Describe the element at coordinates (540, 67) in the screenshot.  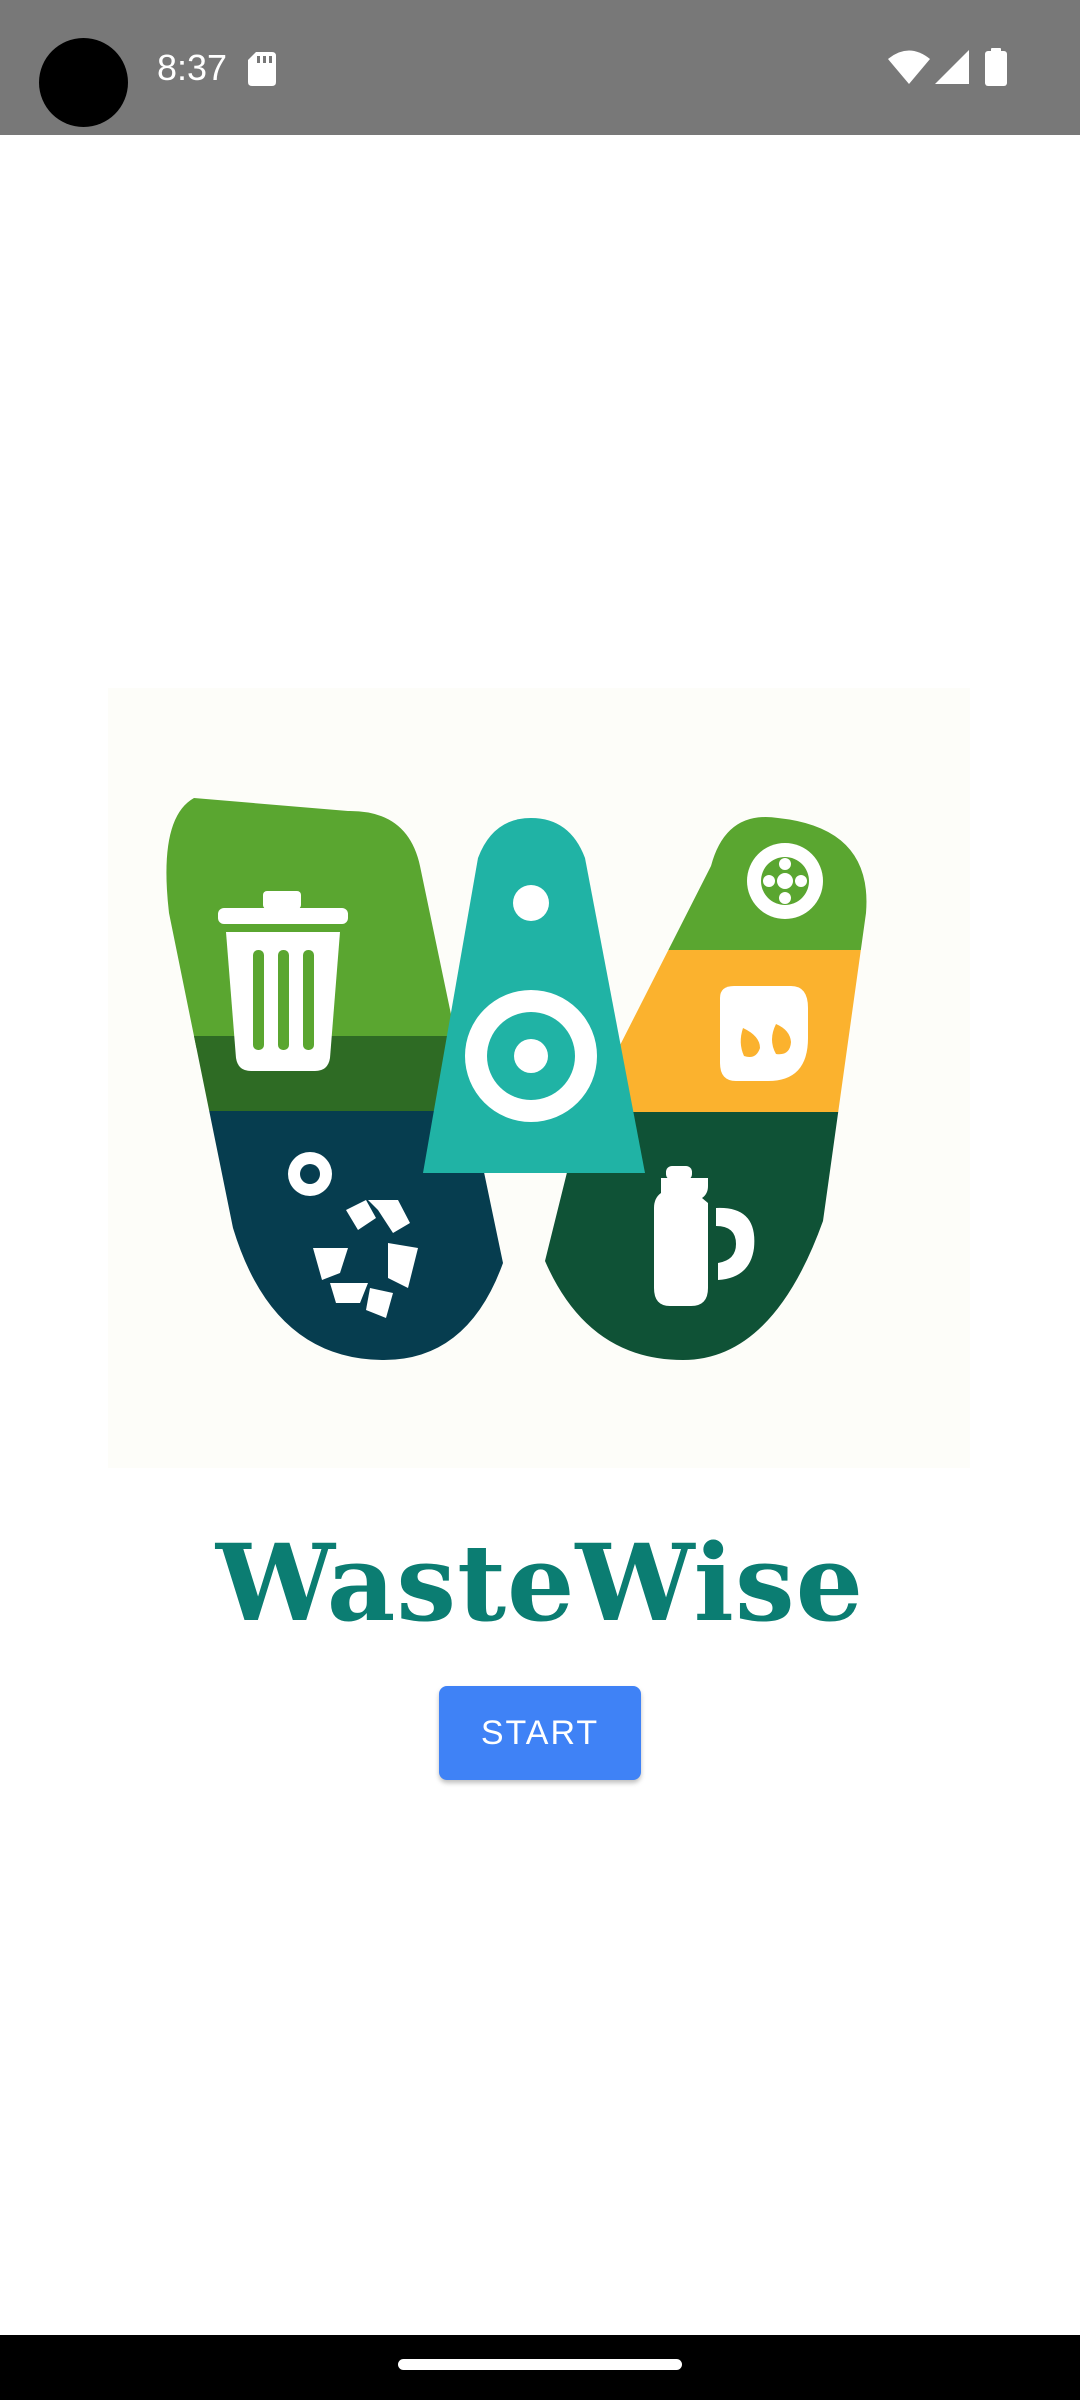
I see `status-bar: 8:37` at that location.